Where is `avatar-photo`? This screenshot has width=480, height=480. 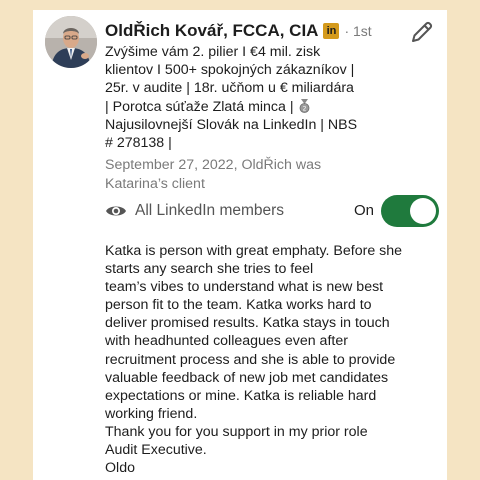
avatar-photo is located at coordinates (71, 42).